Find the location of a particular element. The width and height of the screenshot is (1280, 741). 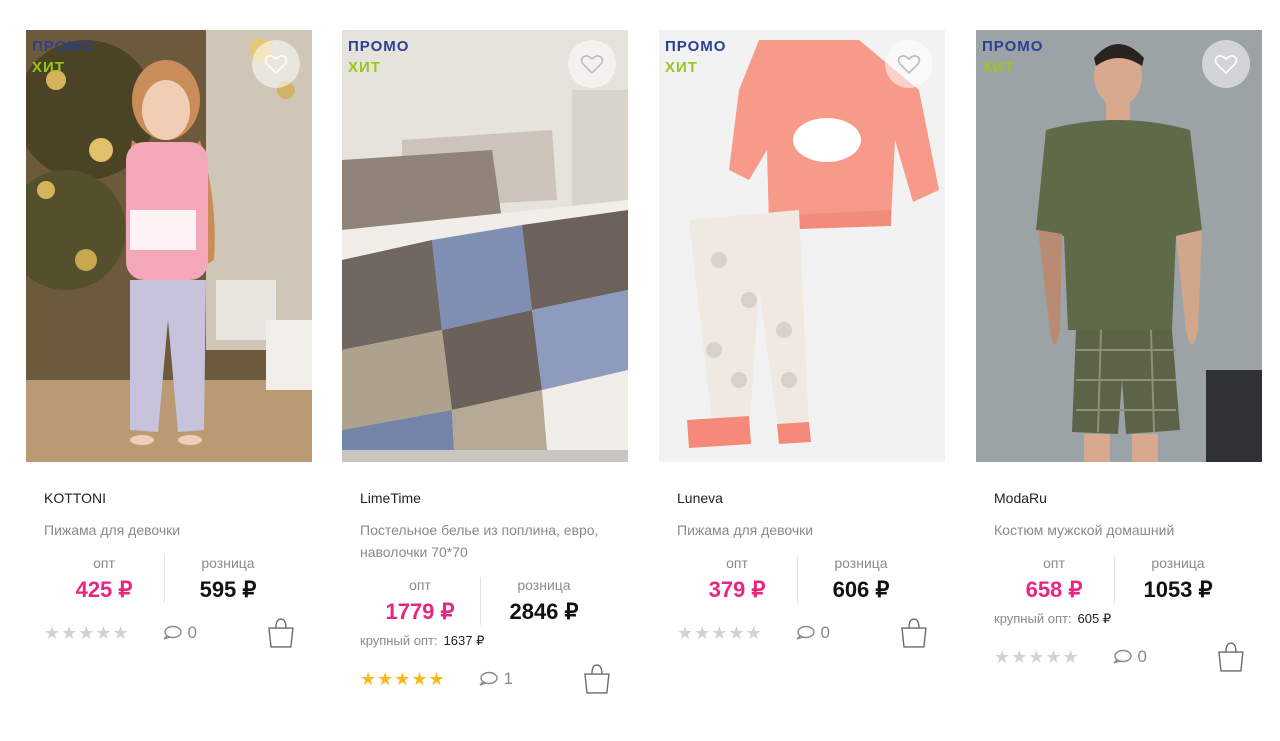

mens-homewear-photo is located at coordinates (1119, 246).